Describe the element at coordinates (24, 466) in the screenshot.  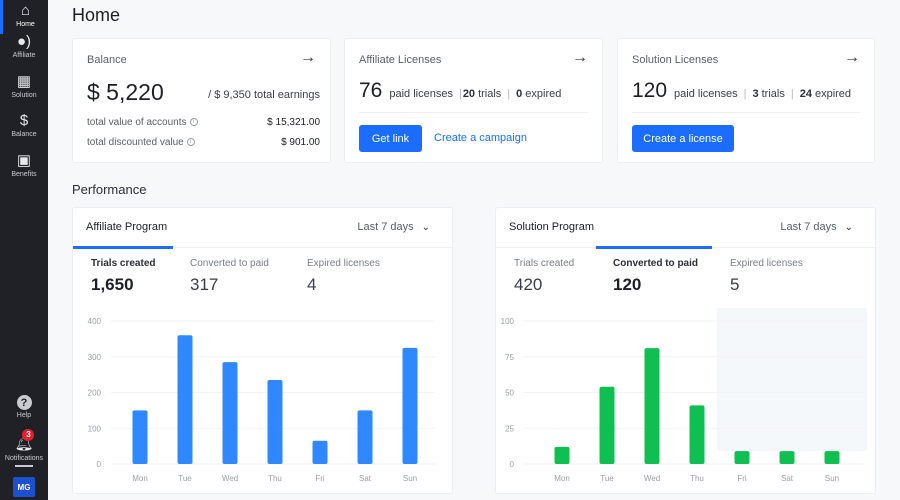
I see `sidebar-divider` at that location.